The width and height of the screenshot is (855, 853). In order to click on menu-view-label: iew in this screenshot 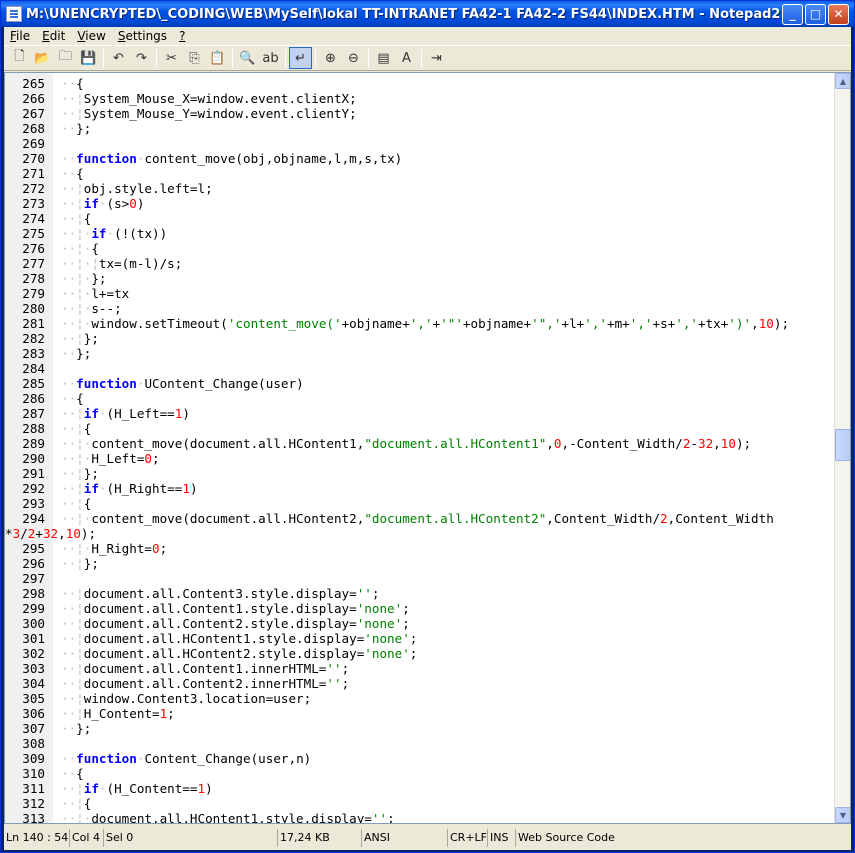, I will do `click(95, 36)`.